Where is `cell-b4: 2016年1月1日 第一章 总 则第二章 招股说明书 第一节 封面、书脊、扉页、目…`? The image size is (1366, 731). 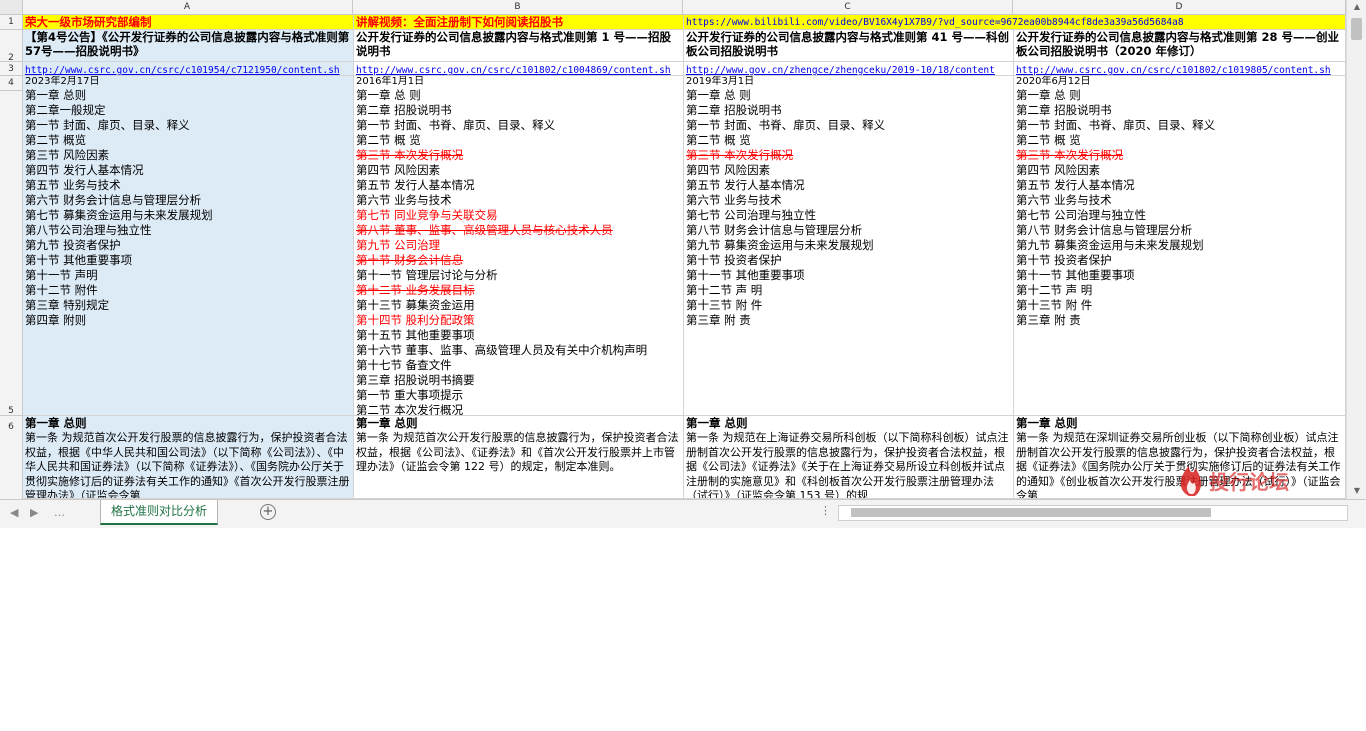
cell-b4: 2016年1月1日 第一章 总 则第二章 招股说明书 第一节 封面、书脊、扉页、目… is located at coordinates (519, 246).